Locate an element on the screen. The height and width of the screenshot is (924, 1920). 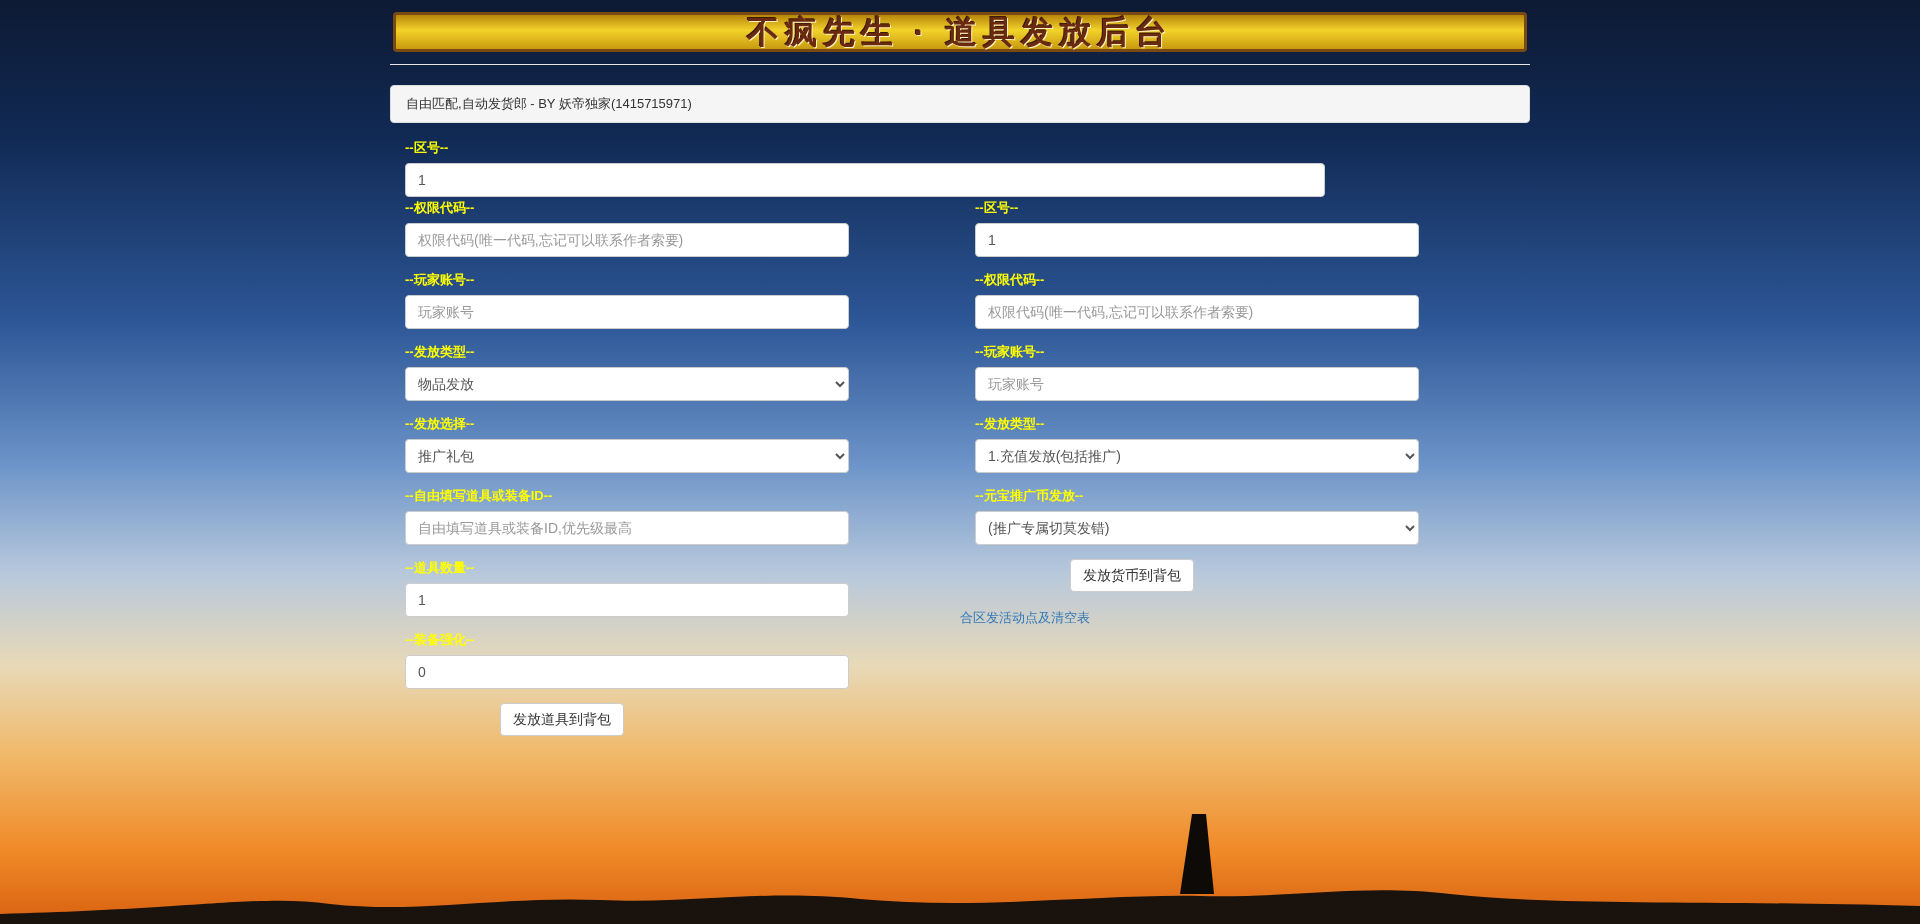
select-field: 物品发放 is located at coordinates (627, 384).